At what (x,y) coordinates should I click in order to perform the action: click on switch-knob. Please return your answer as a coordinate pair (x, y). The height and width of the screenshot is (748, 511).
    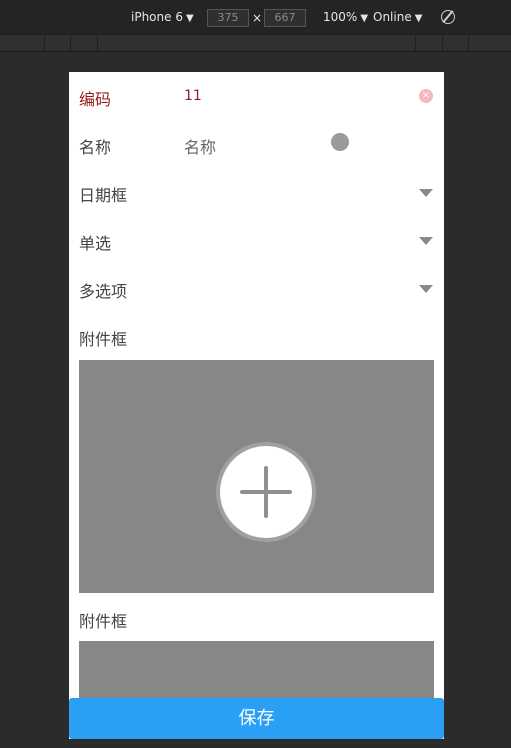
    Looking at the image, I should click on (340, 142).